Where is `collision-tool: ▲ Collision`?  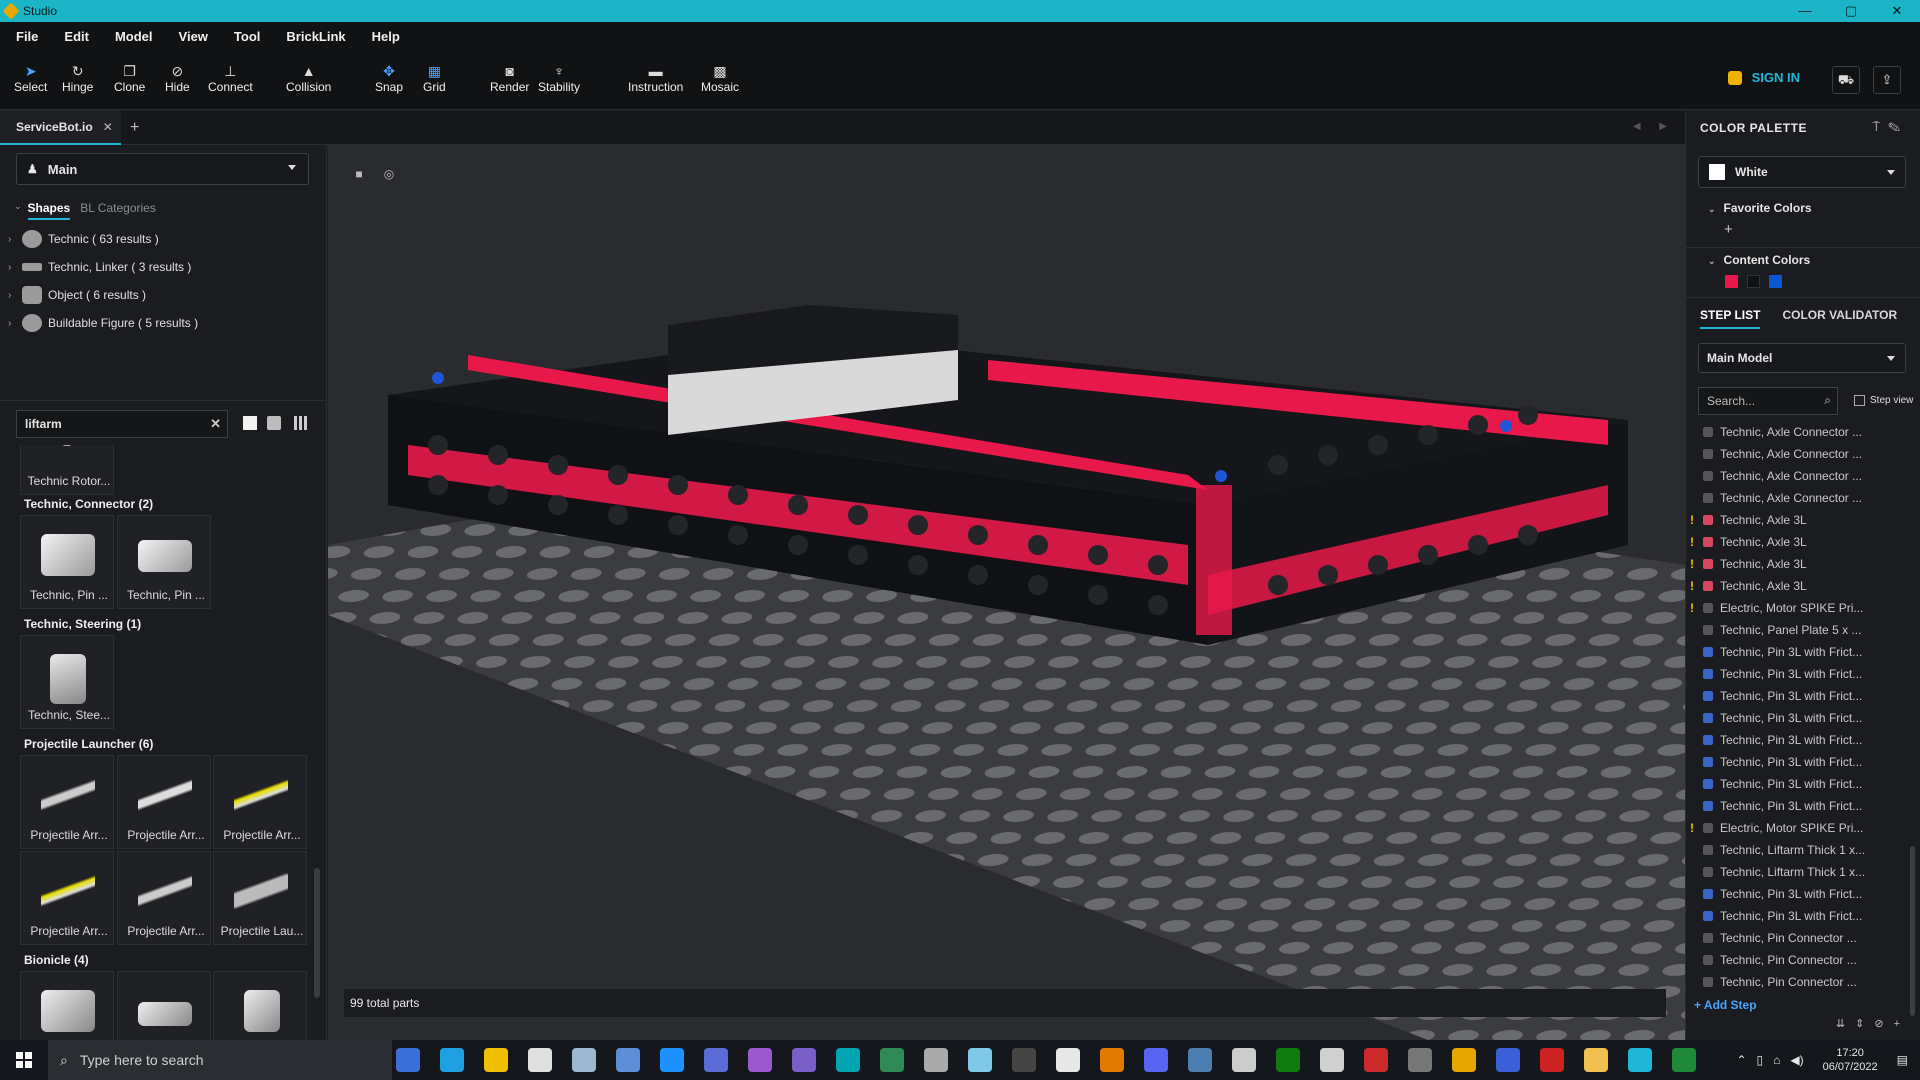
collision-tool: ▲ Collision is located at coordinates (308, 78).